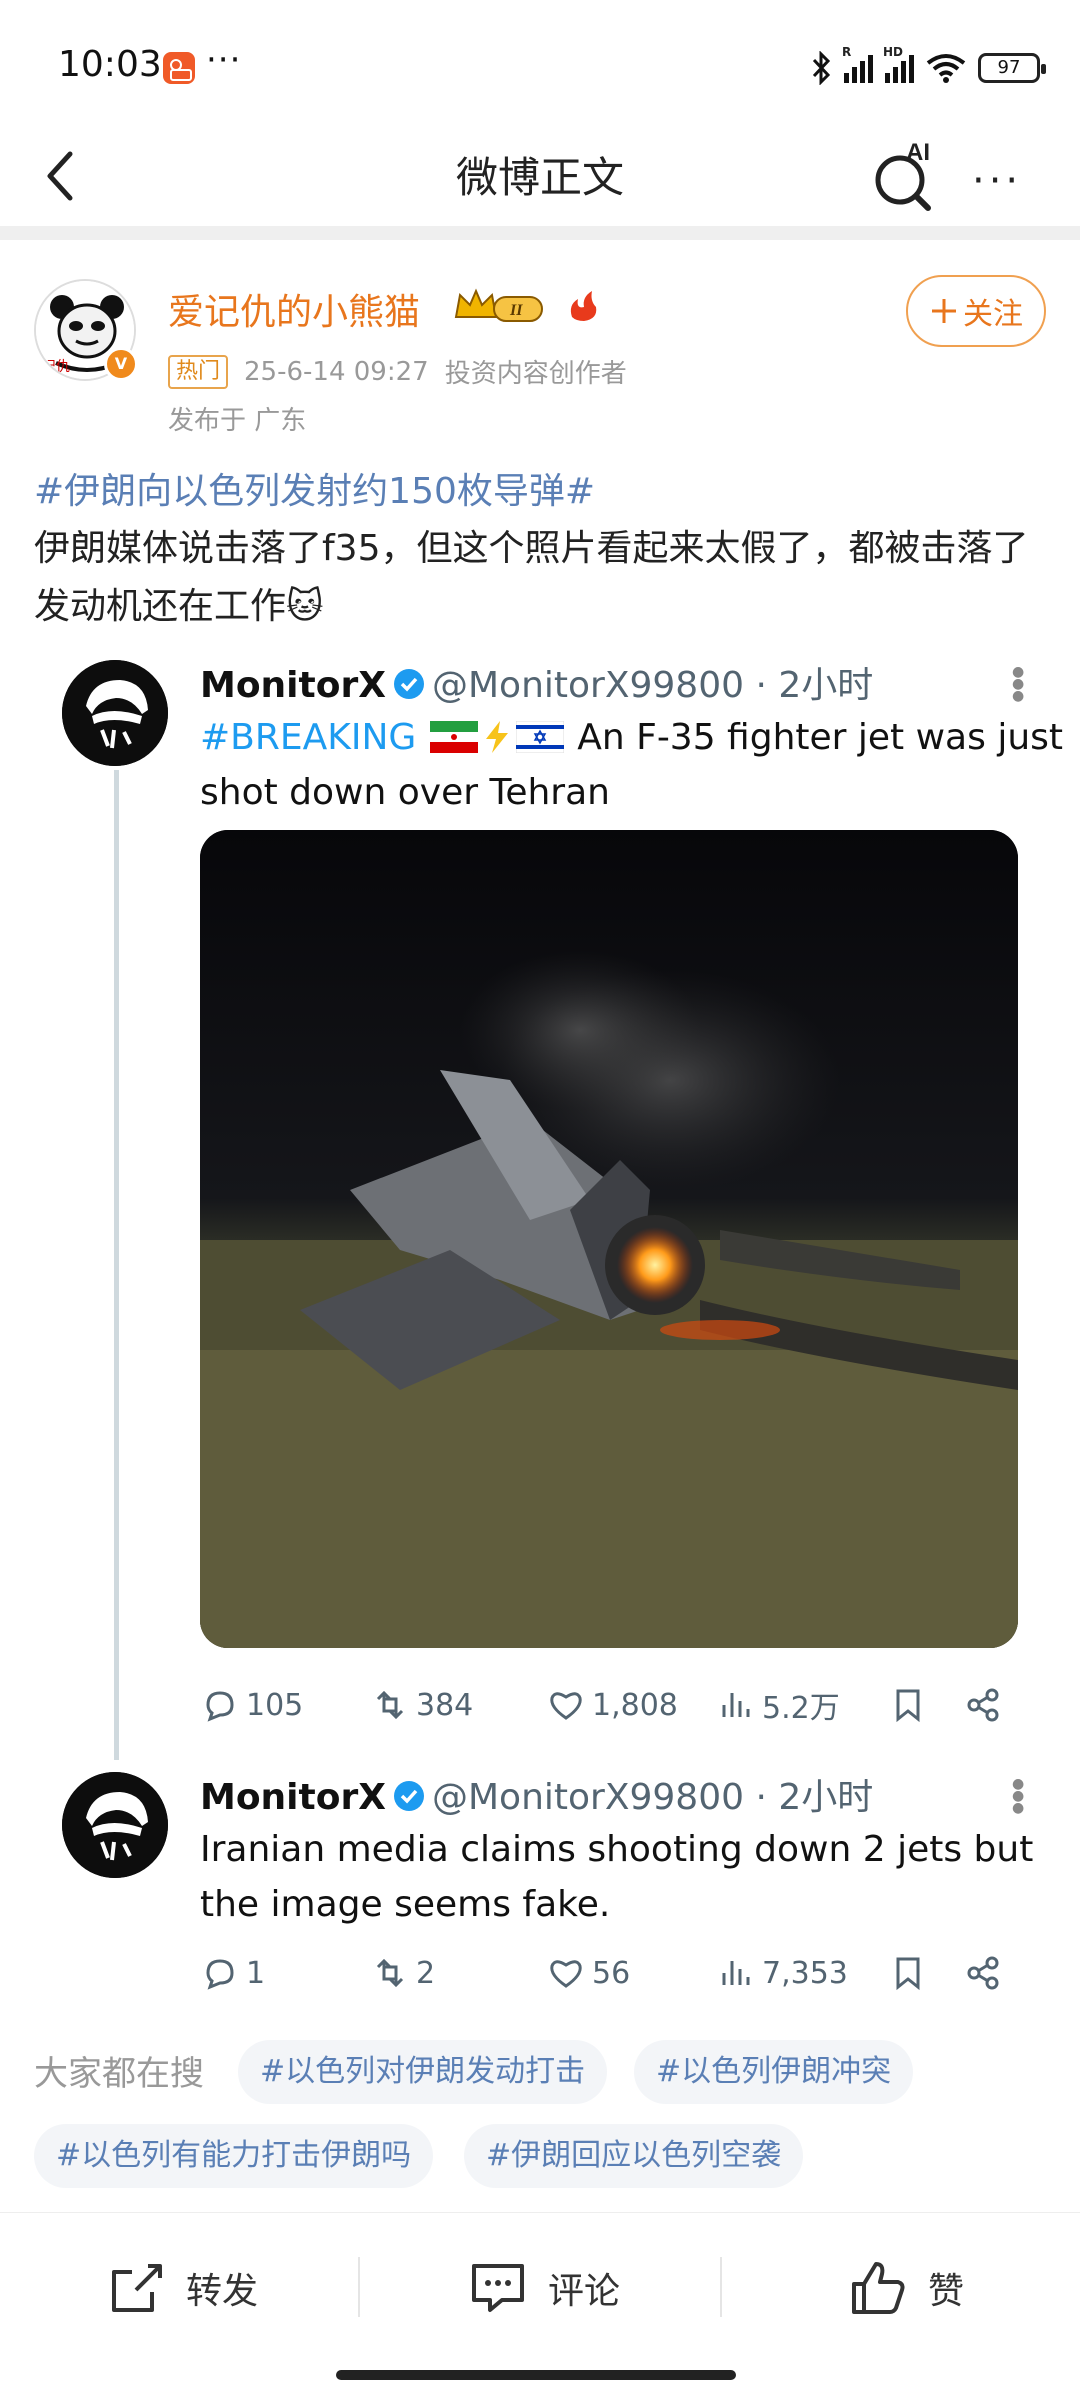 The height and width of the screenshot is (2400, 1080). I want to click on avatar-caption: 记仇, so click(56, 367).